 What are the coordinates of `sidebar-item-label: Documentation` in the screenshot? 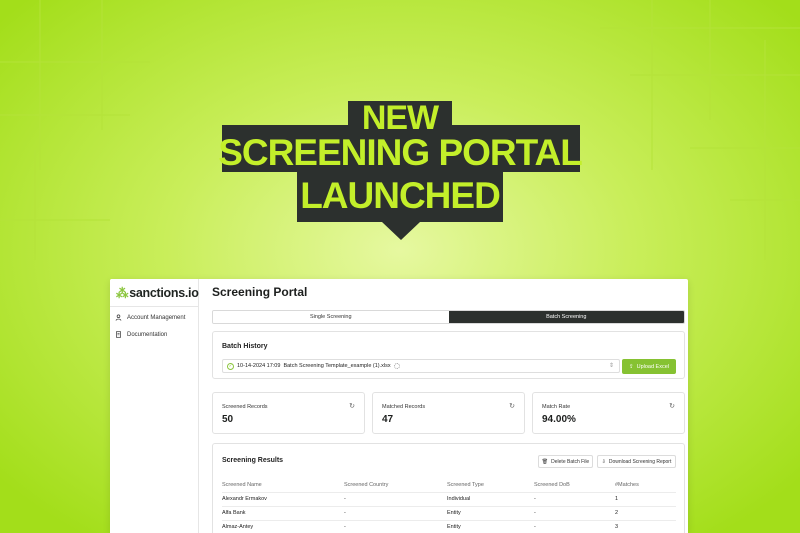 It's located at (147, 334).